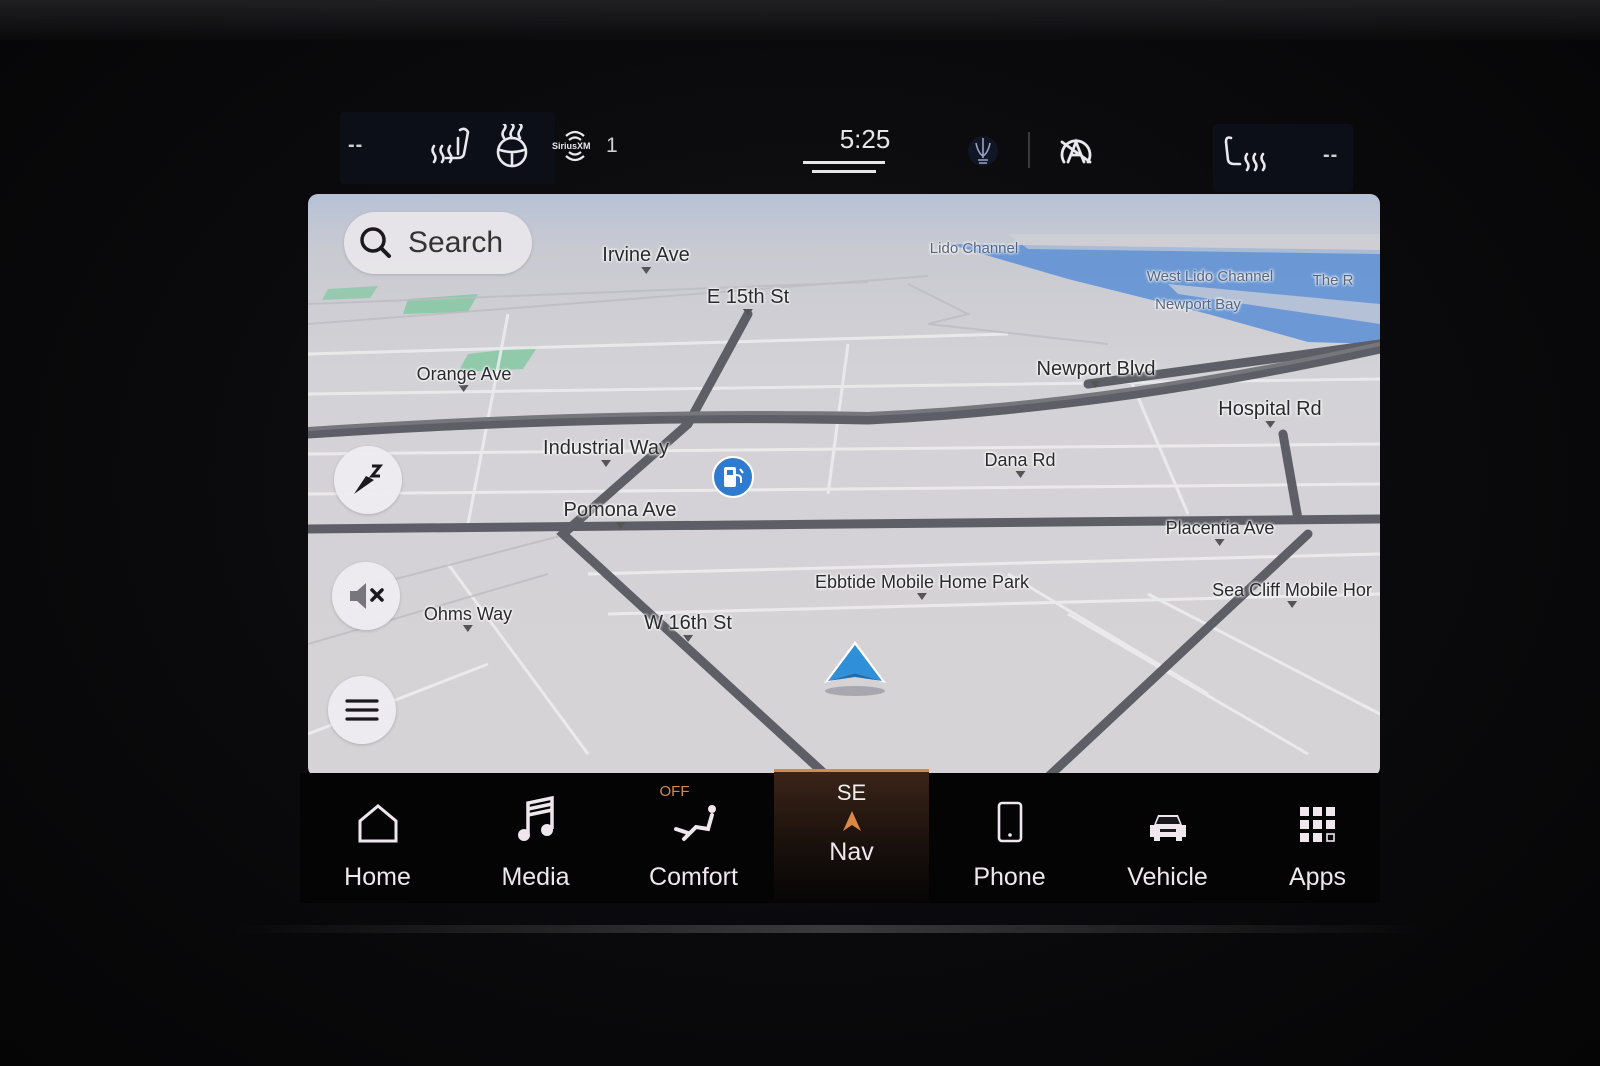 The width and height of the screenshot is (1600, 1066). What do you see at coordinates (1076, 154) in the screenshot?
I see `auto-stop-start-off-icon` at bounding box center [1076, 154].